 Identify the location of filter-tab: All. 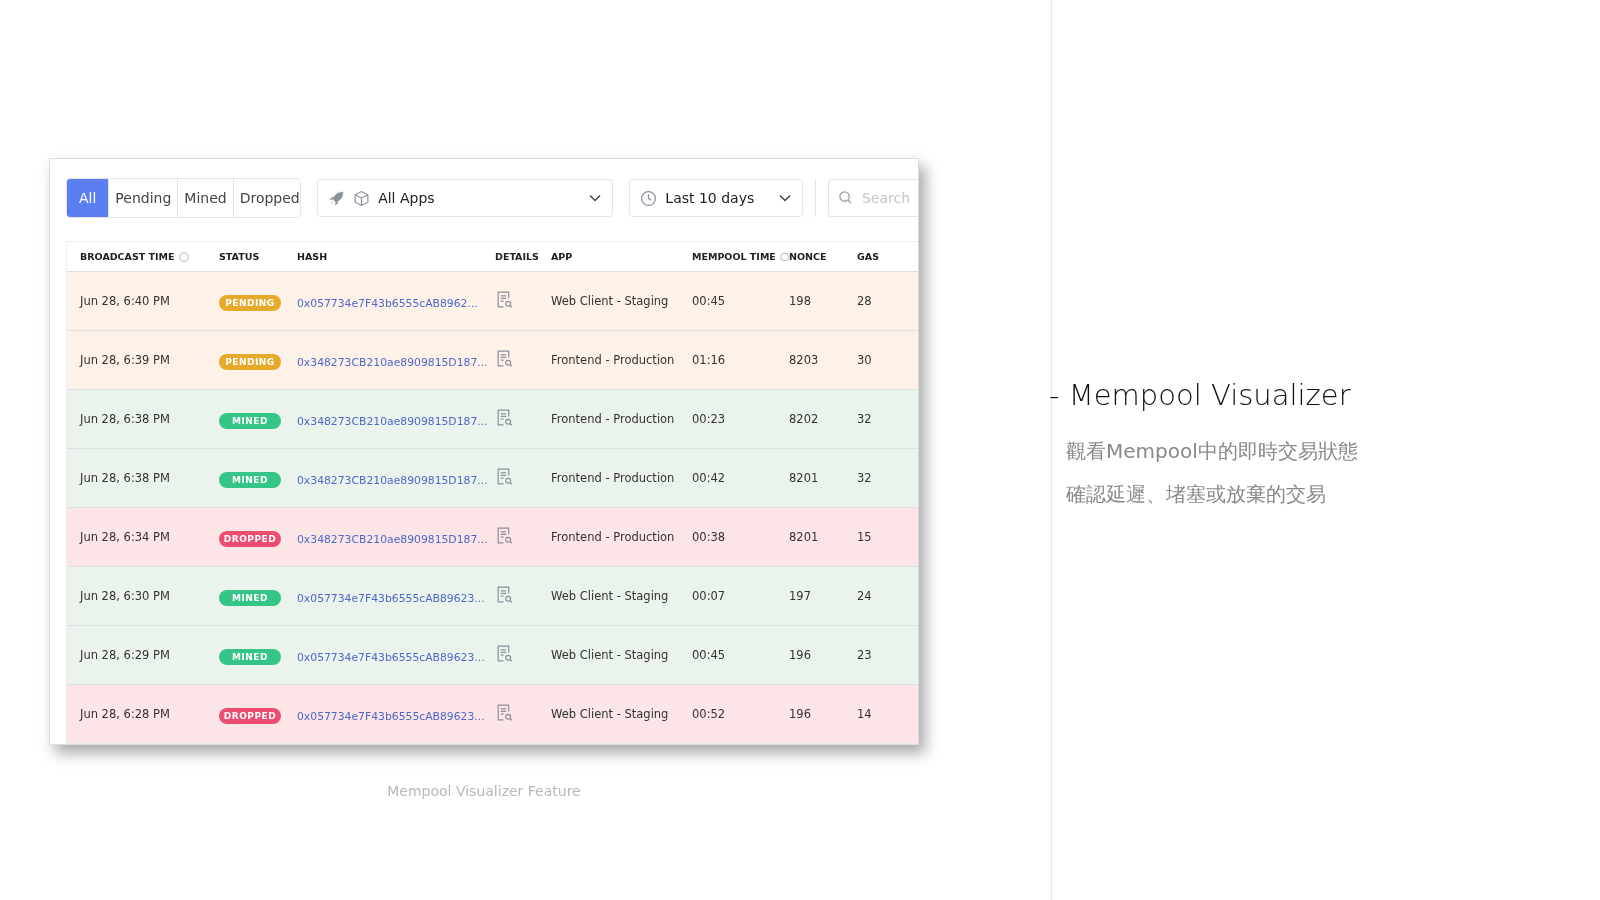
(88, 198).